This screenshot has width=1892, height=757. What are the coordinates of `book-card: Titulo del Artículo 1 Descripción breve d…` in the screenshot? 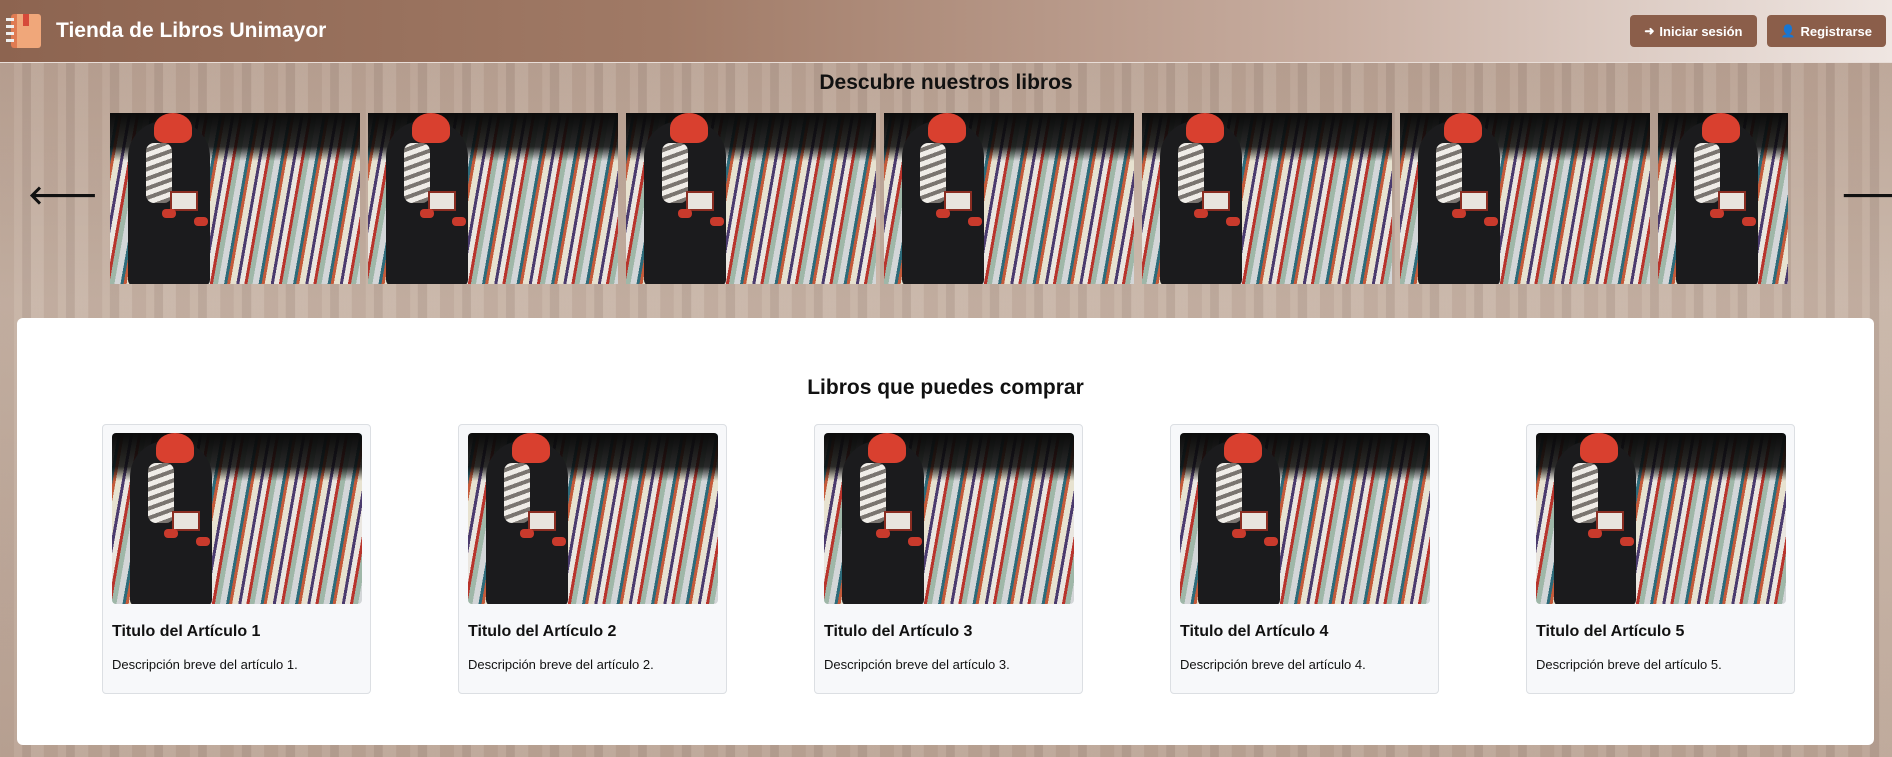 It's located at (236, 559).